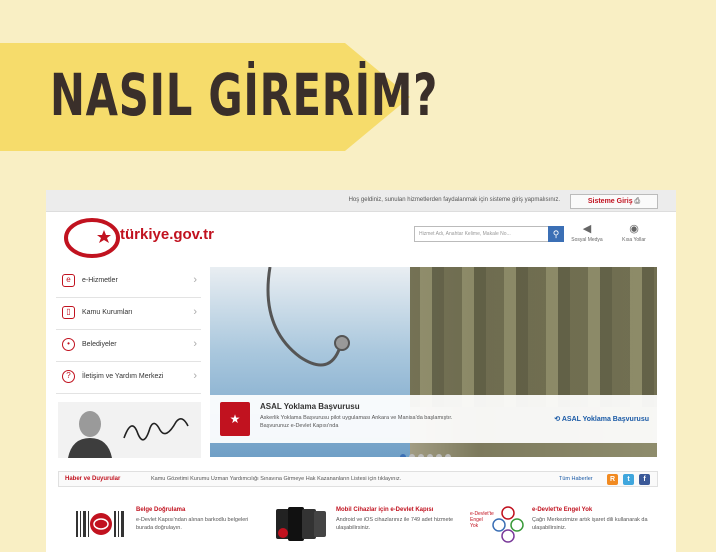  Describe the element at coordinates (128, 346) in the screenshot. I see `sidebar-item-belediyeler: • Belediyeler ›` at that location.